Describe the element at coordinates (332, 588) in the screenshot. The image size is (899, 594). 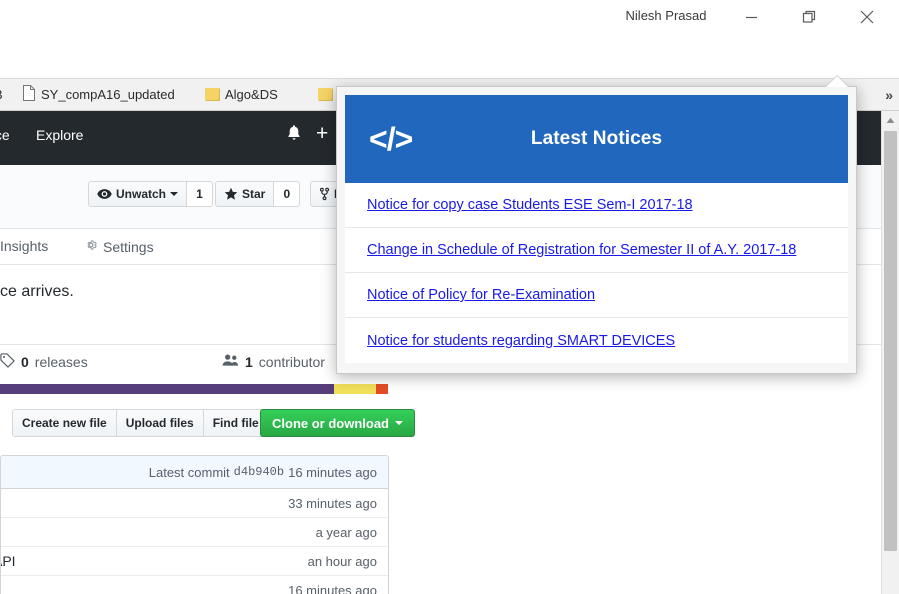
I see `file-time: 16 minutes ago` at that location.